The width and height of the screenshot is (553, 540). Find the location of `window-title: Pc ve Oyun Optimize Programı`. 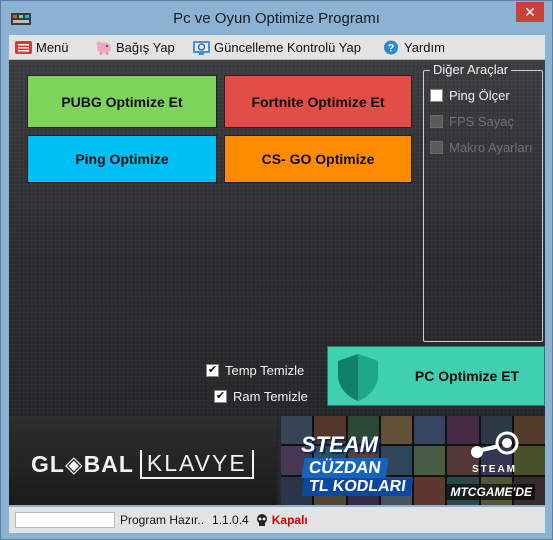

window-title: Pc ve Oyun Optimize Programı is located at coordinates (276, 18).